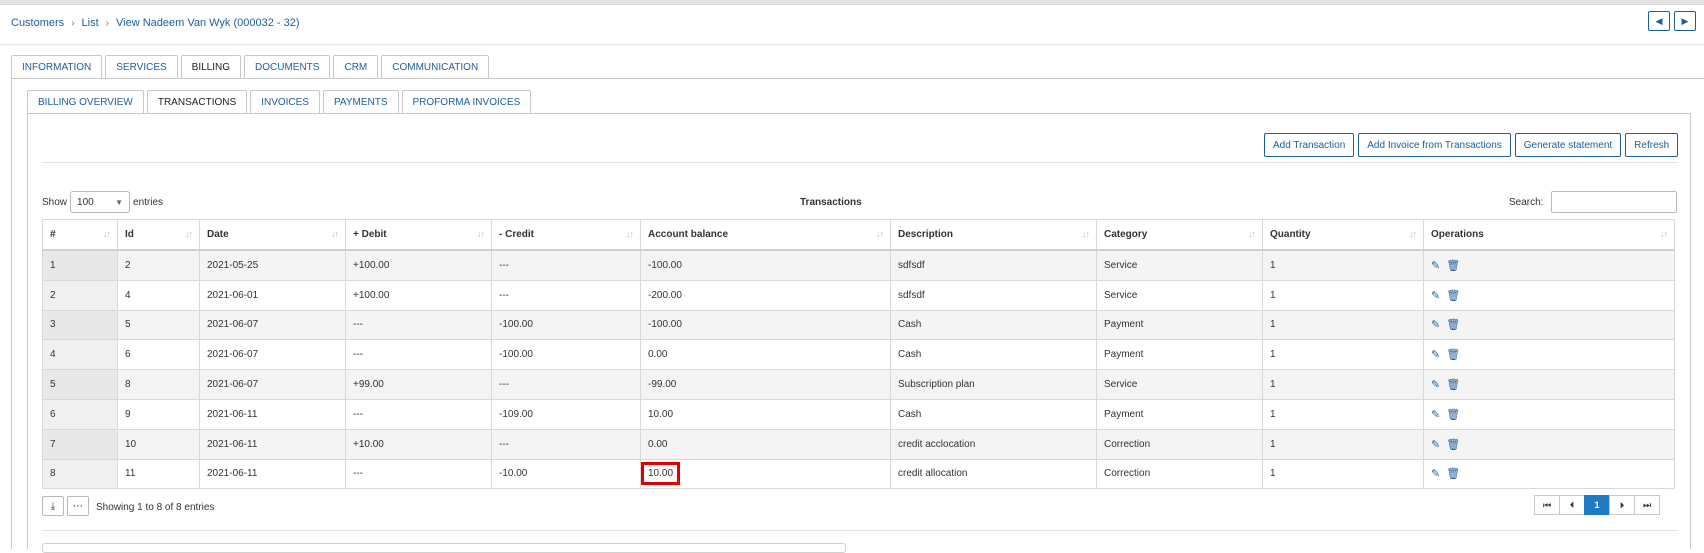  What do you see at coordinates (208, 23) in the screenshot?
I see `breadcrumb-current: View Nadeem Van Wyk (000032 - 32)` at bounding box center [208, 23].